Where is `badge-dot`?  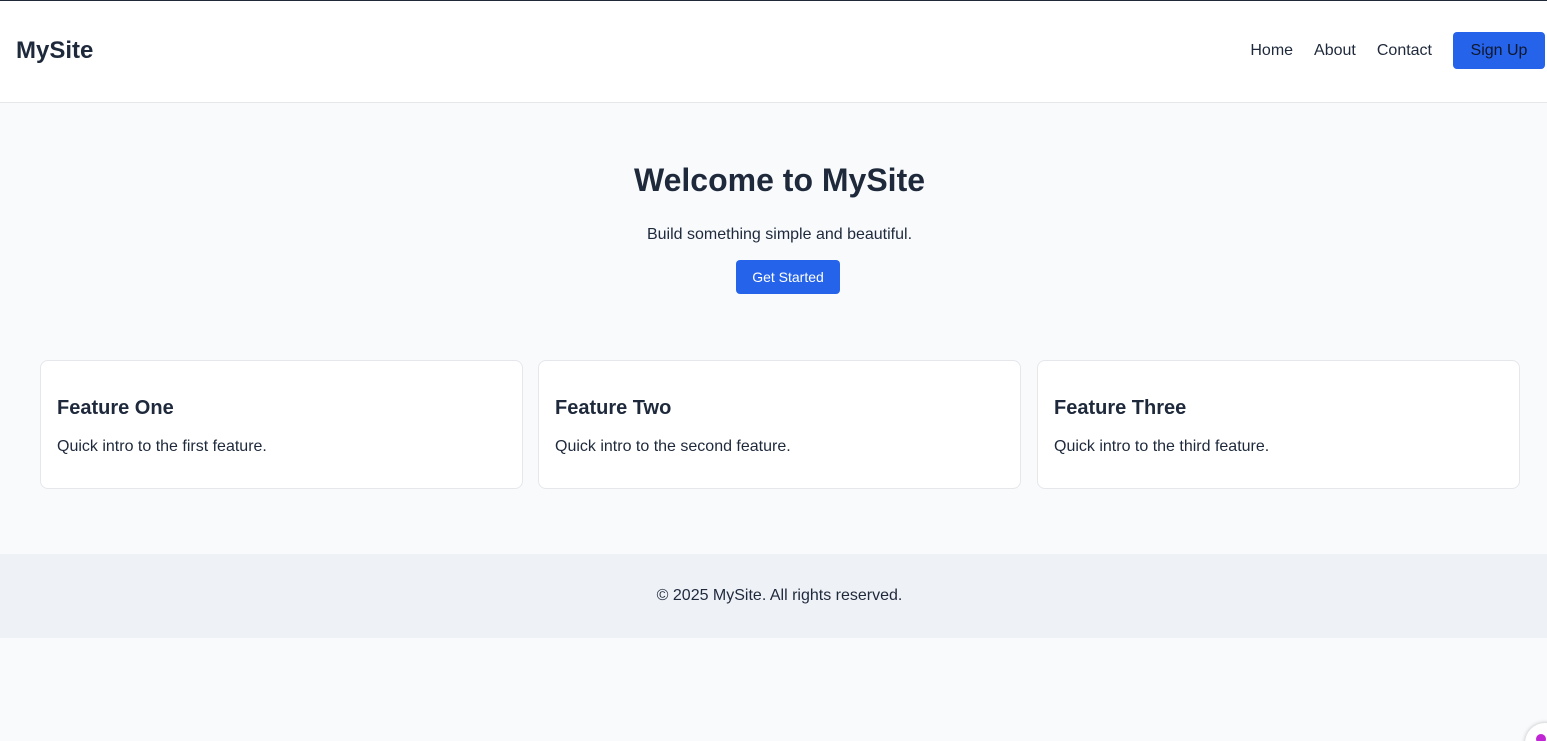 badge-dot is located at coordinates (1541, 737).